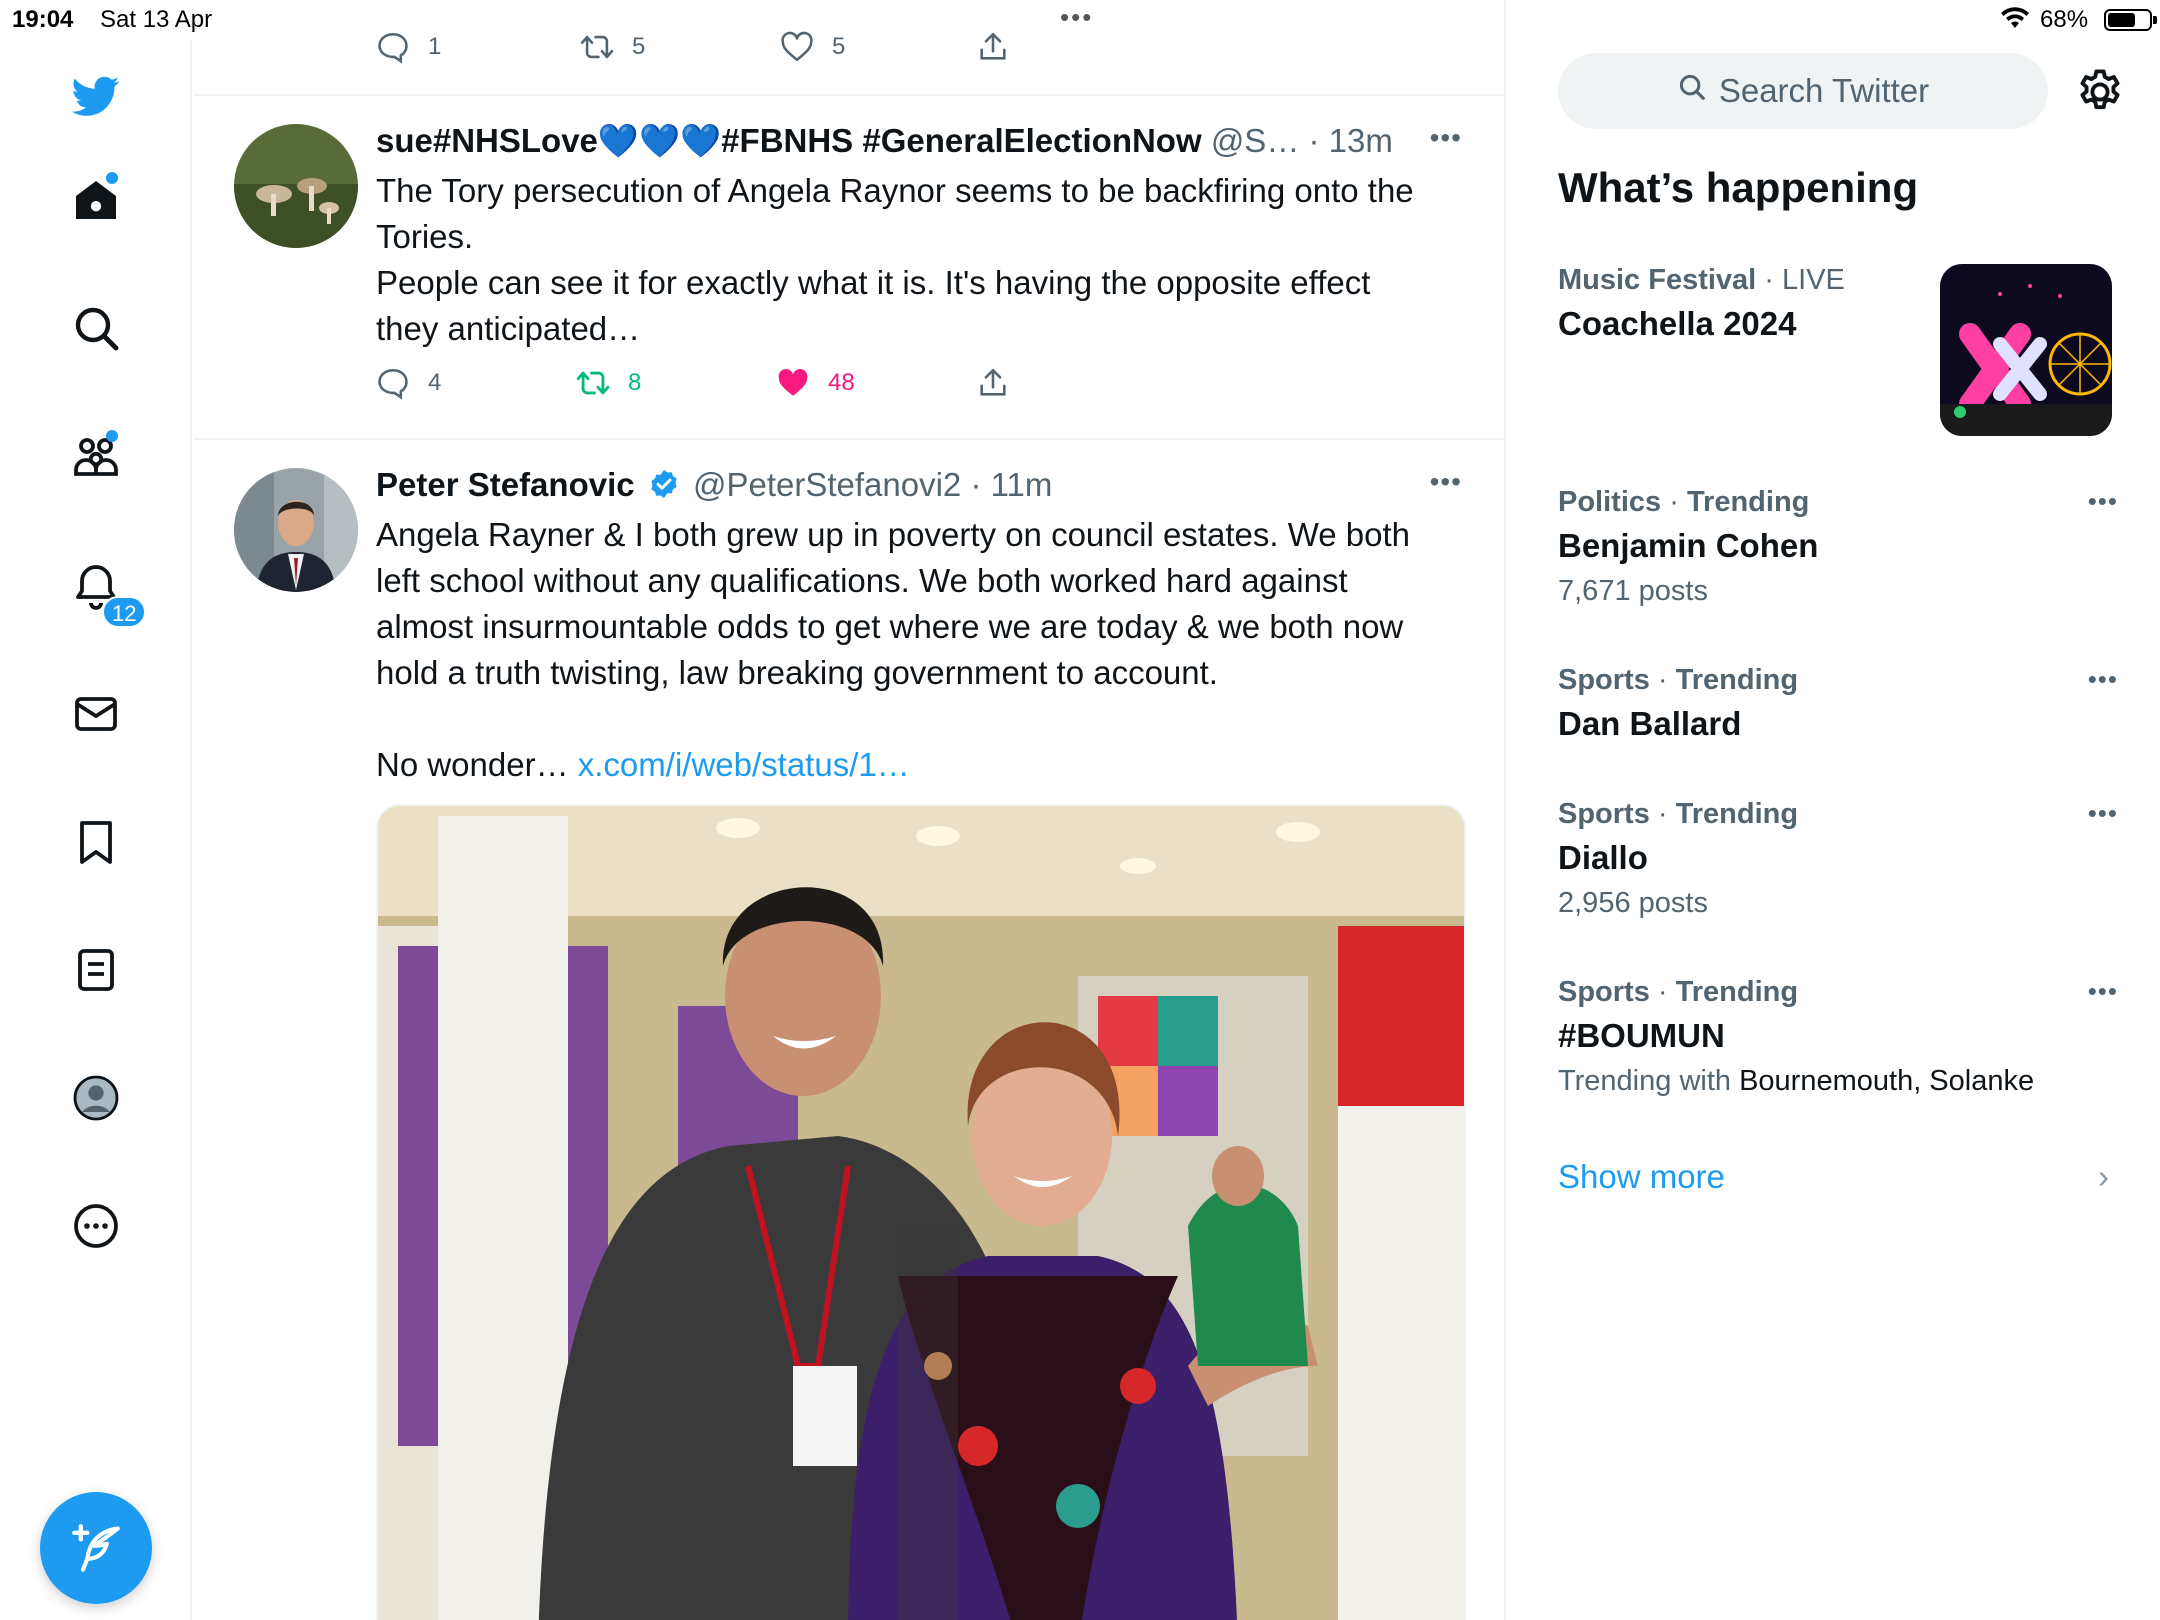 The width and height of the screenshot is (2160, 1620). I want to click on heart-filled-icon, so click(793, 382).